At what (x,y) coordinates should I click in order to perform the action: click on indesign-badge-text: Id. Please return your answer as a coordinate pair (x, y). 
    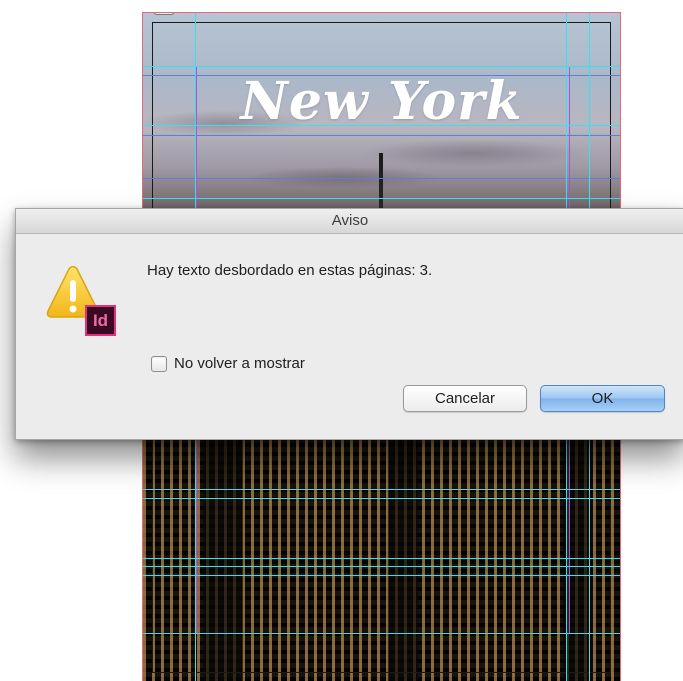
    Looking at the image, I should click on (100, 320).